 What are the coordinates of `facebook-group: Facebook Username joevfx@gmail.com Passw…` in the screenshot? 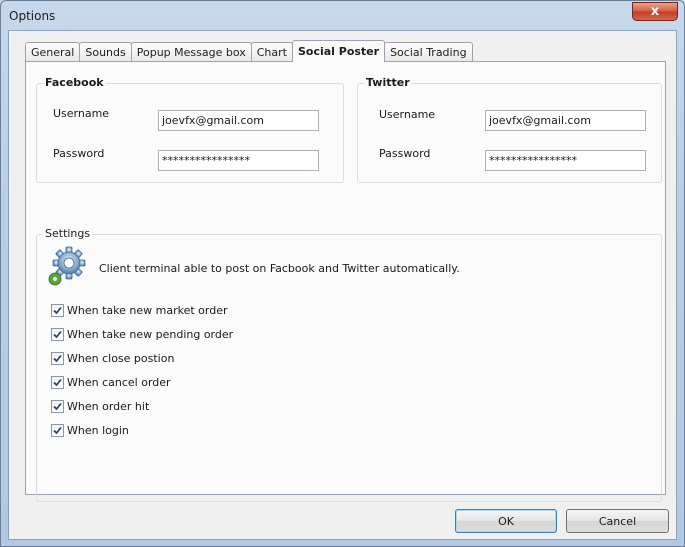 It's located at (190, 129).